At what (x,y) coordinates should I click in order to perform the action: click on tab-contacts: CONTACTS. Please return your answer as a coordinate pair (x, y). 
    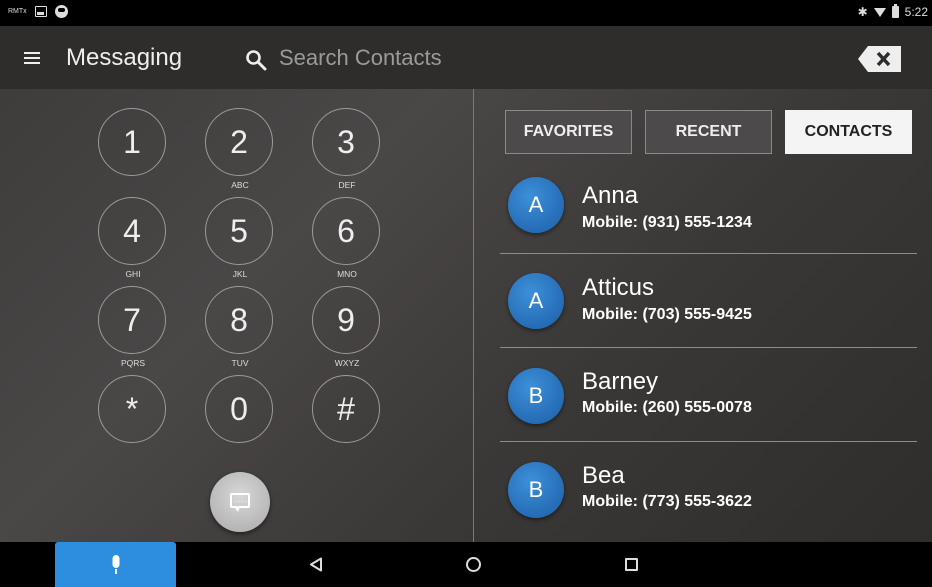
    Looking at the image, I should click on (848, 132).